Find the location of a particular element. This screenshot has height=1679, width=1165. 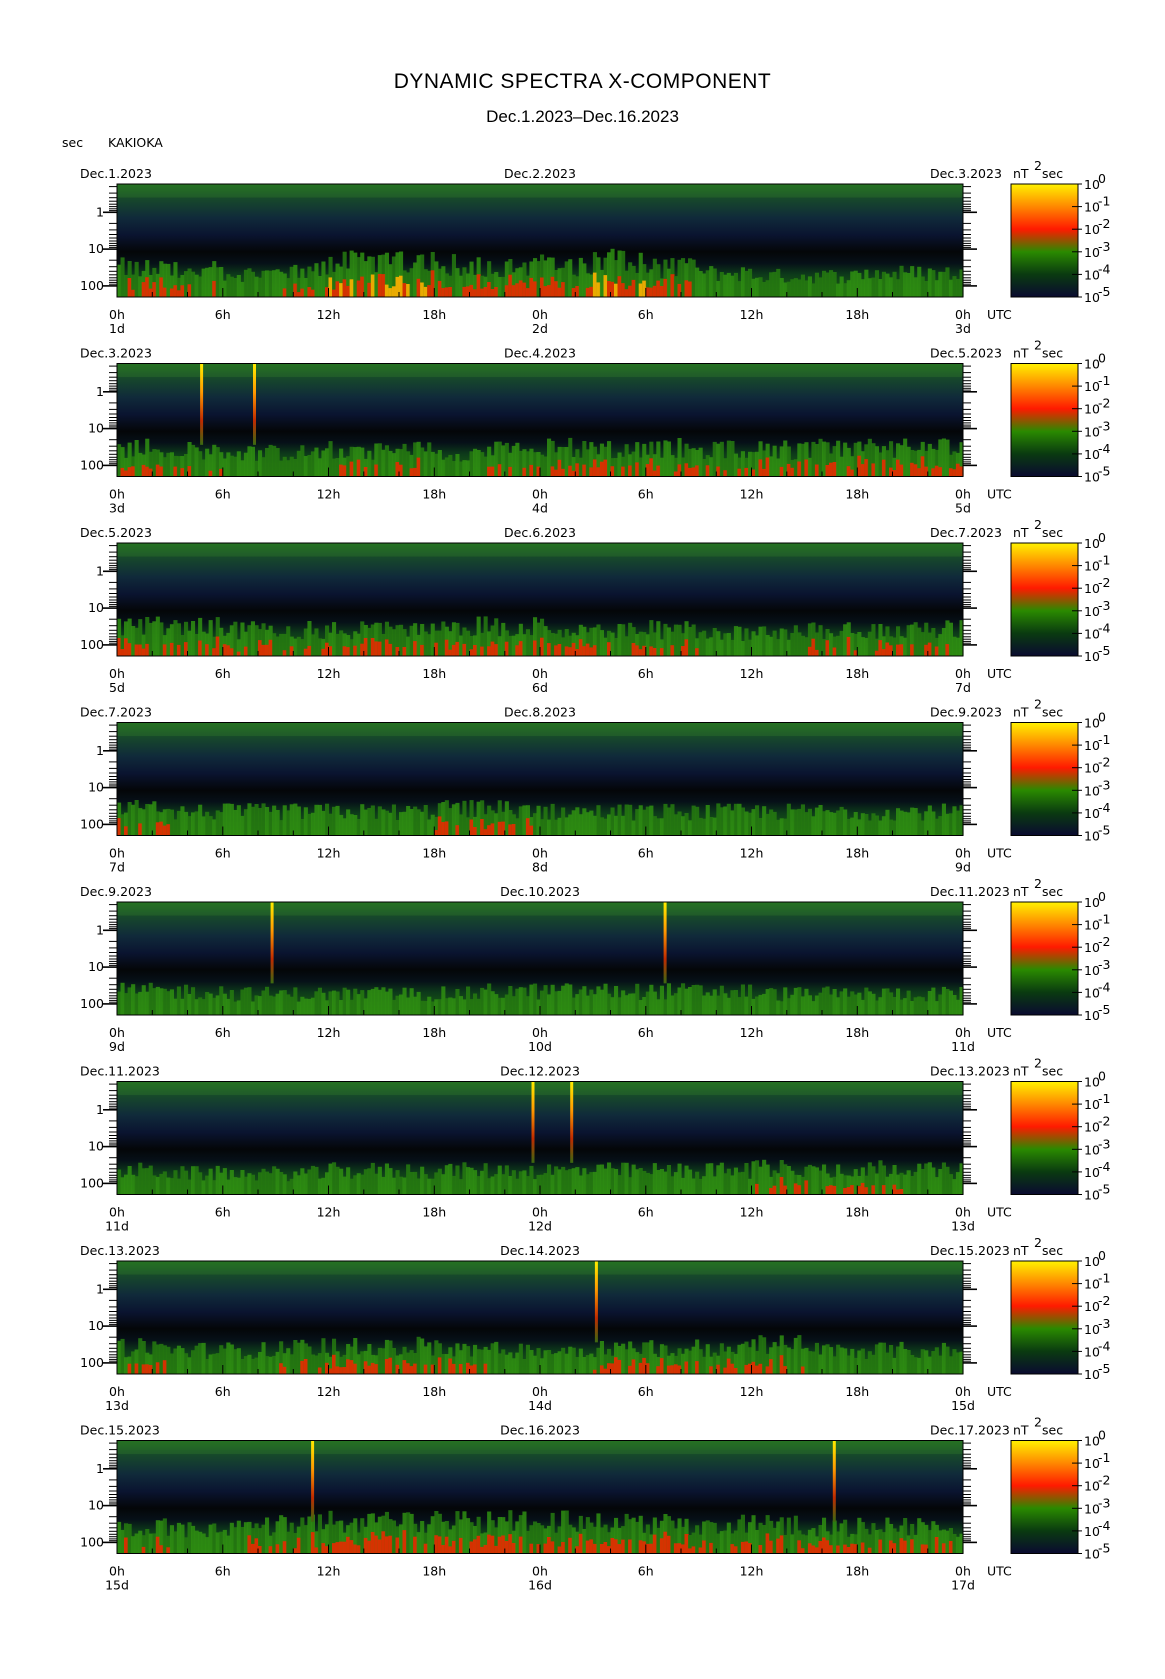

colorbar-tick-exponent: 0 is located at coordinates (1102, 1076).